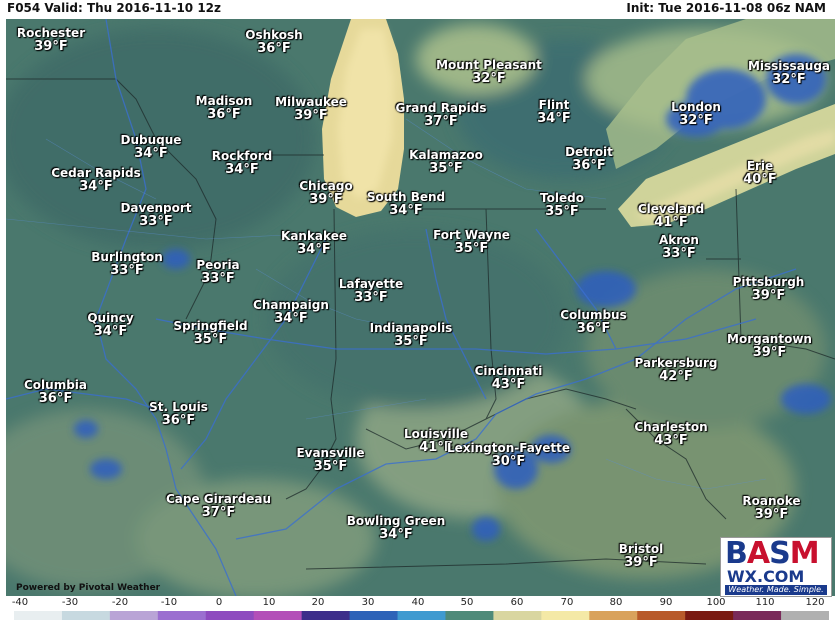  I want to click on city-label: Kankakee 34°F, so click(314, 243).